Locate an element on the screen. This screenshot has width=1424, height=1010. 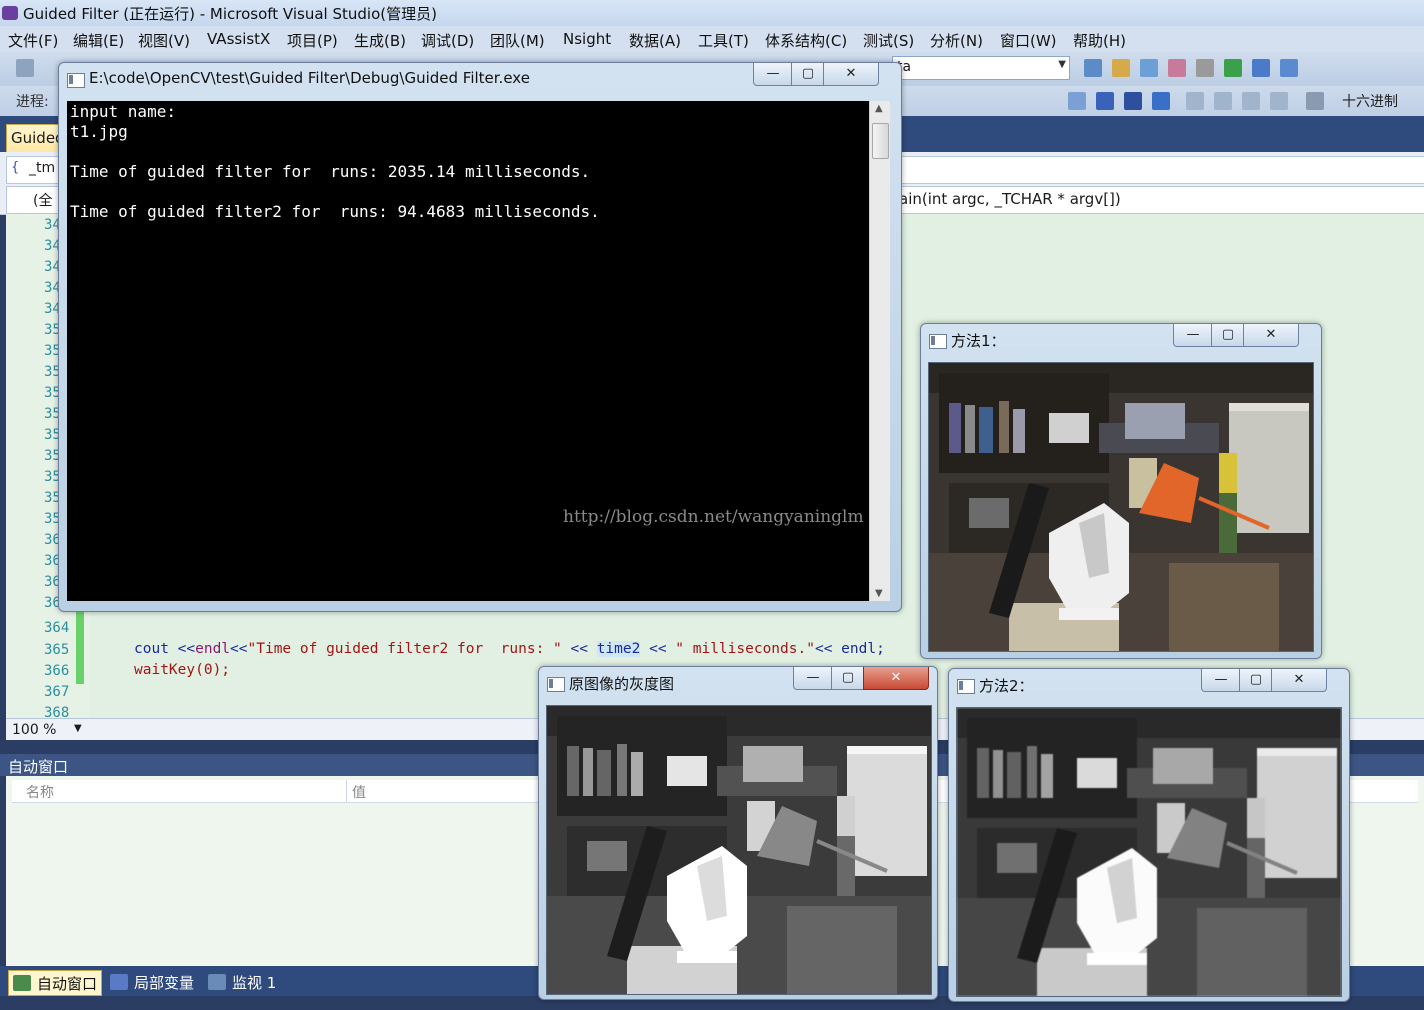
tab-label: 局部变量 is located at coordinates (164, 983).